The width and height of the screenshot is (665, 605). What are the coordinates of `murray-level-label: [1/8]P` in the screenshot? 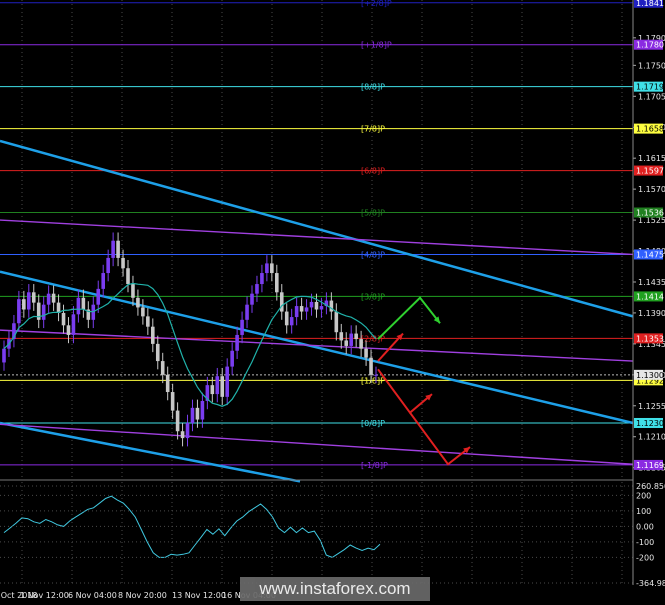 It's located at (373, 380).